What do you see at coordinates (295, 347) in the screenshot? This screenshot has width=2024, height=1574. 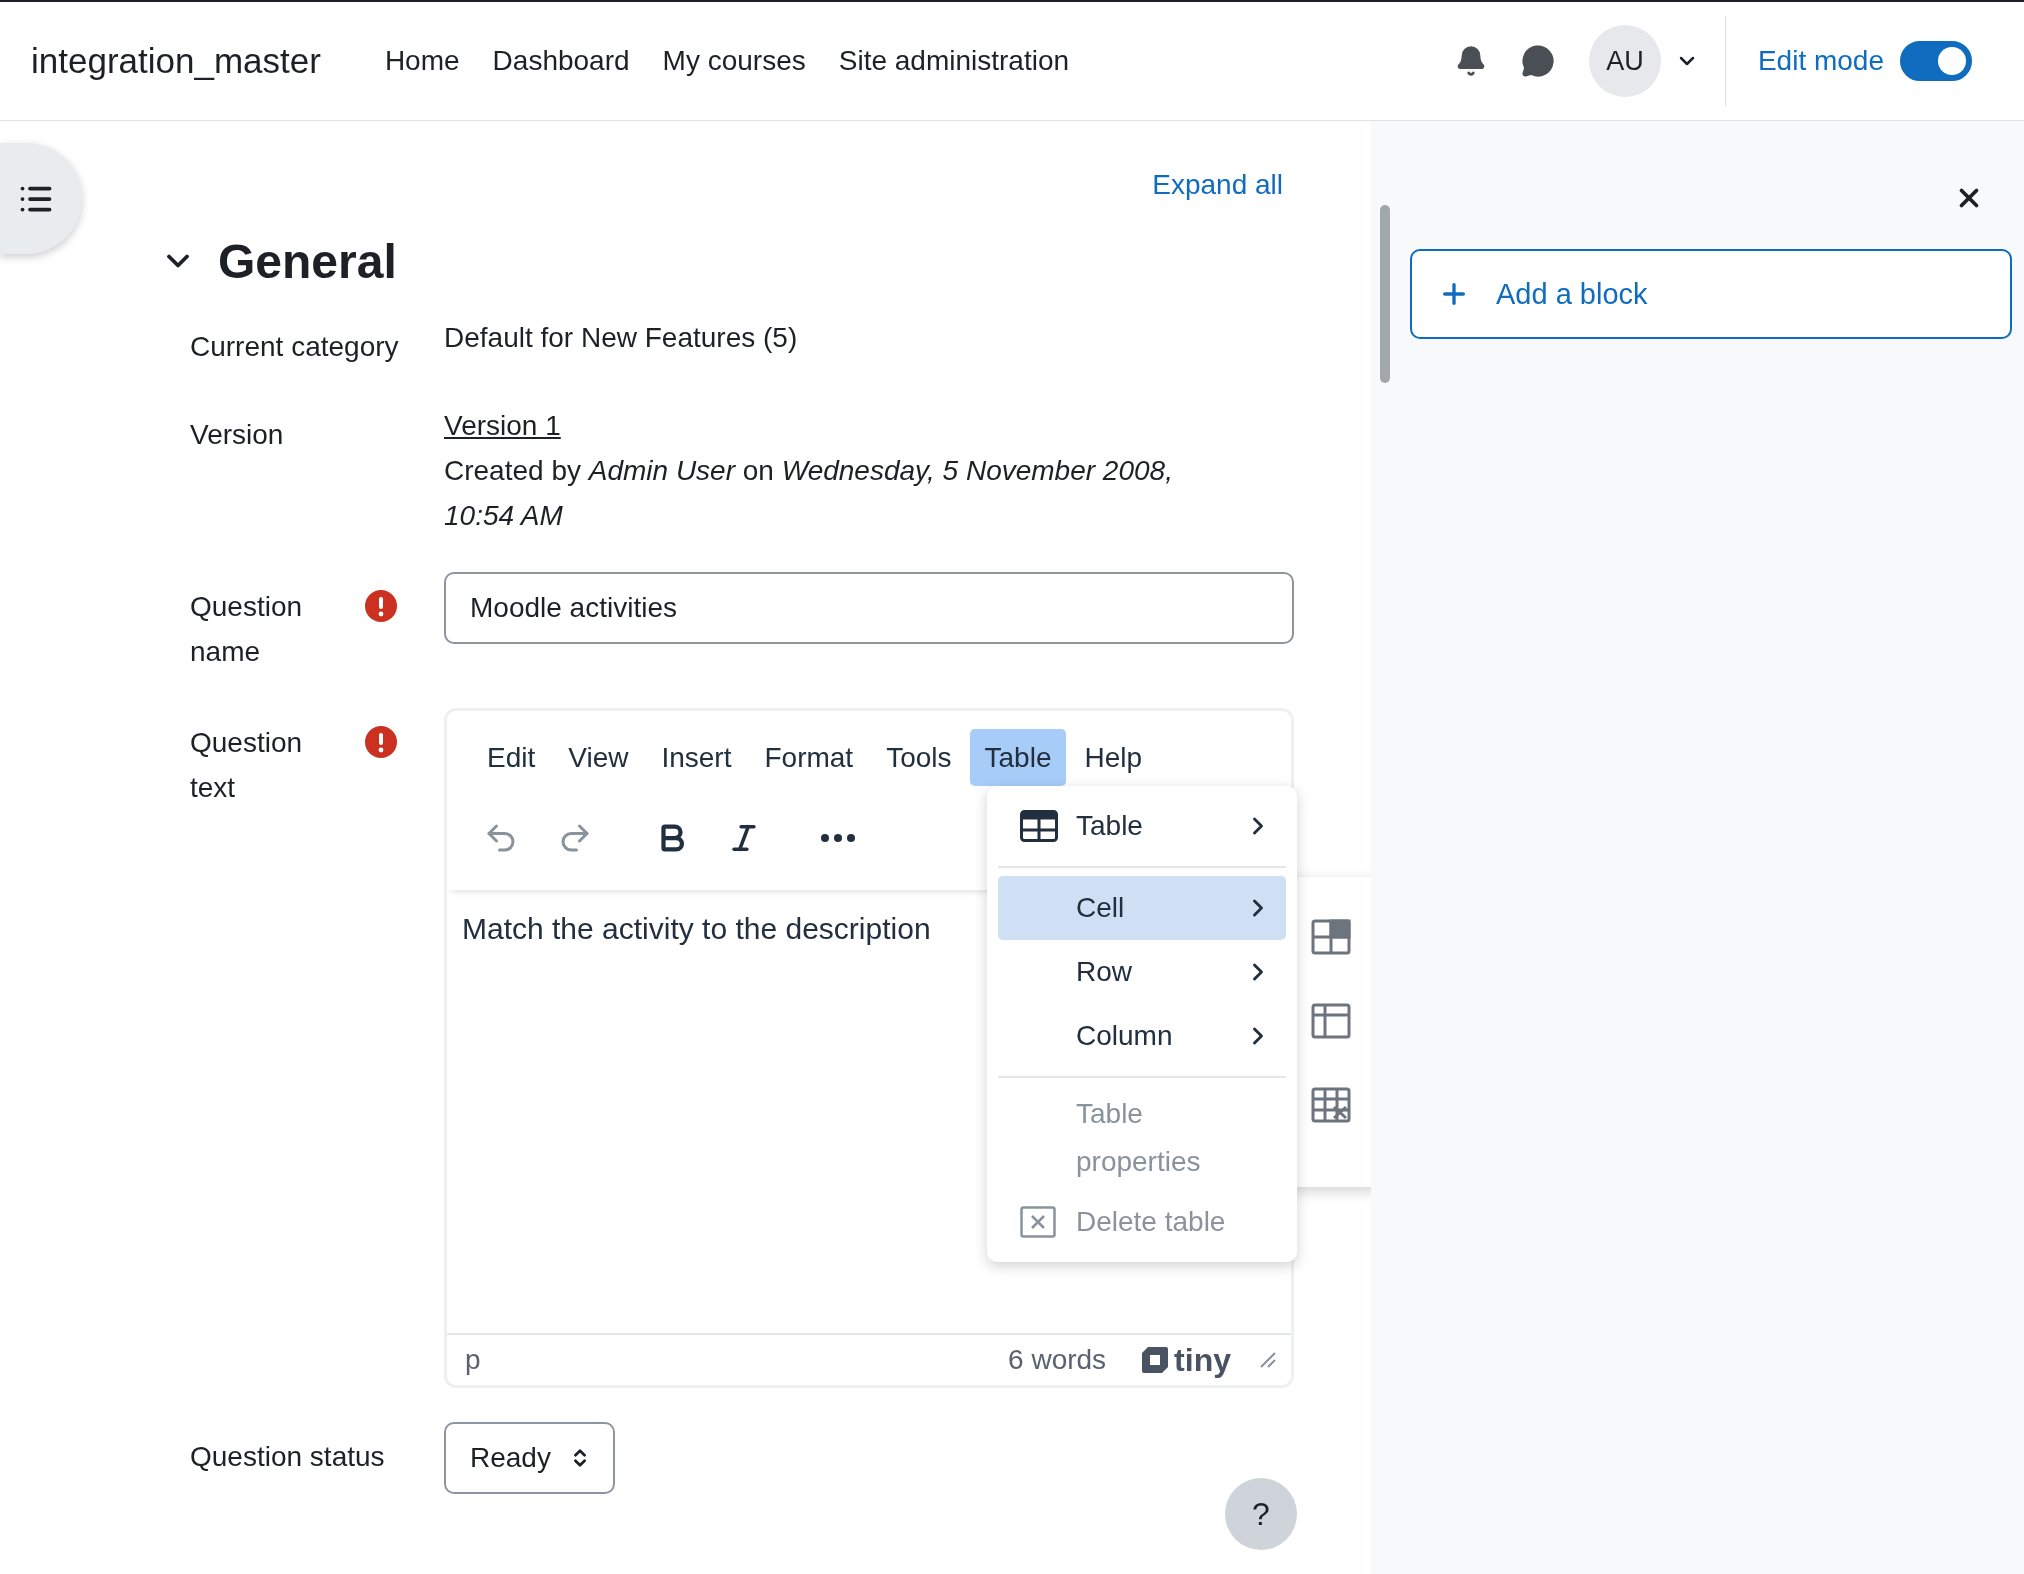 I see `field-label: Current category` at bounding box center [295, 347].